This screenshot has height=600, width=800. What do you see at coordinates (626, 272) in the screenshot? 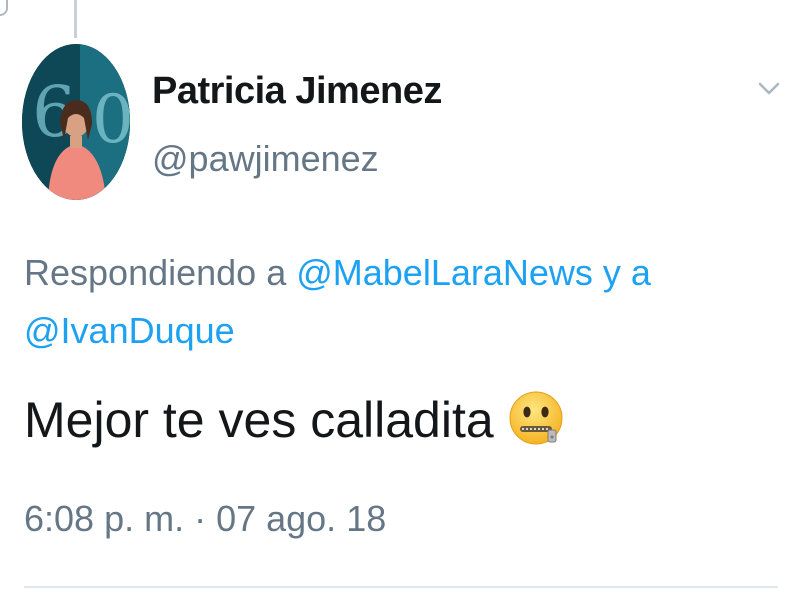
I see `reply-connector: y a` at bounding box center [626, 272].